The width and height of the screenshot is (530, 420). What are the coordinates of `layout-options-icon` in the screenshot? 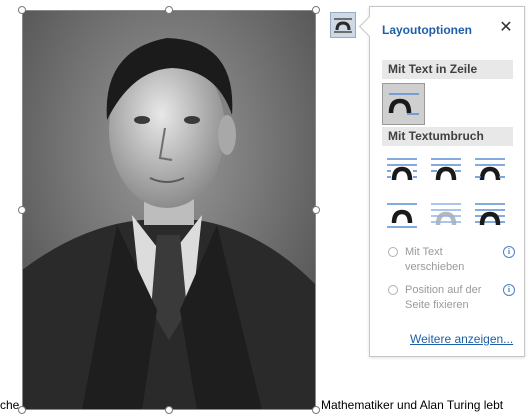 It's located at (343, 25).